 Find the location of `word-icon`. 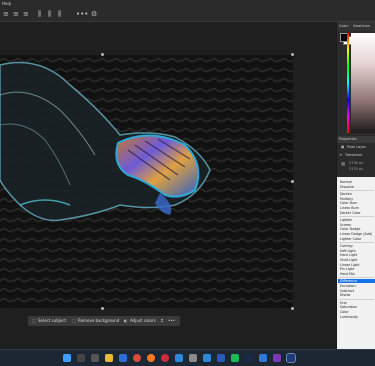

word-icon is located at coordinates (221, 358).